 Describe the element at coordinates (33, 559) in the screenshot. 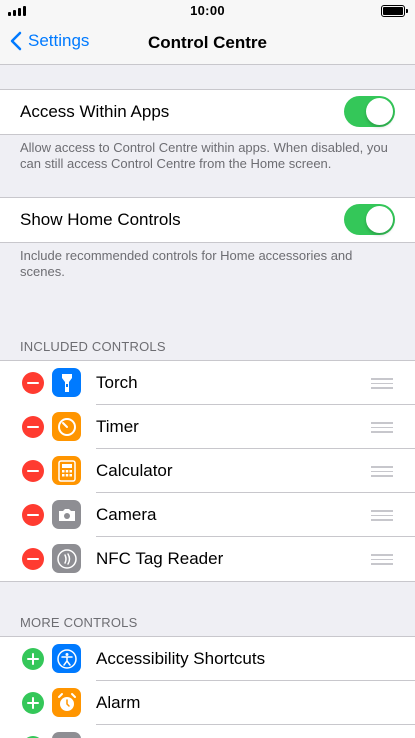

I see `remove-nfc-tag-reader-button` at that location.